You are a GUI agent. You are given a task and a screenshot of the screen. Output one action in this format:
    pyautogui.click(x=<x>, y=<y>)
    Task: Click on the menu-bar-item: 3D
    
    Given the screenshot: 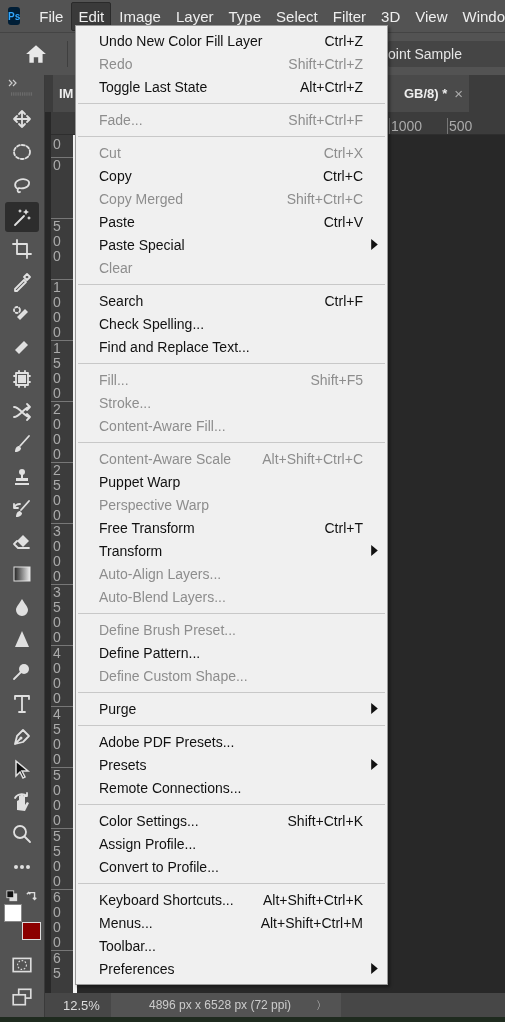 What is the action you would take?
    pyautogui.click(x=391, y=16)
    